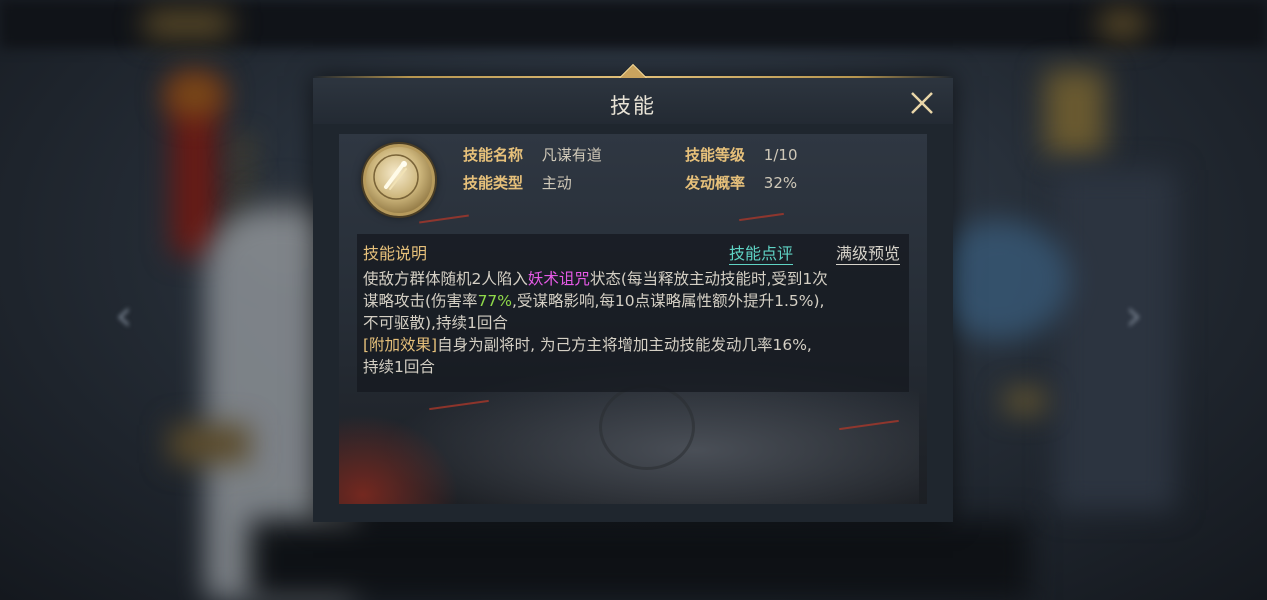 The height and width of the screenshot is (600, 1267). I want to click on description-line: [附加效果]自身为副将时, 为己方主将增加主动技能发动几率16%,, so click(636, 345).